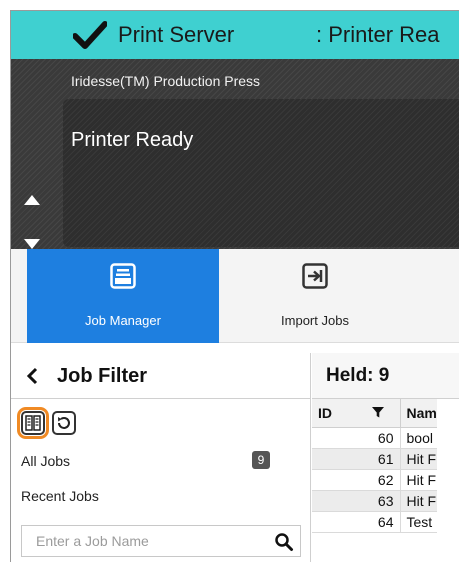  I want to click on table-row: 62 Hit F, so click(374, 480).